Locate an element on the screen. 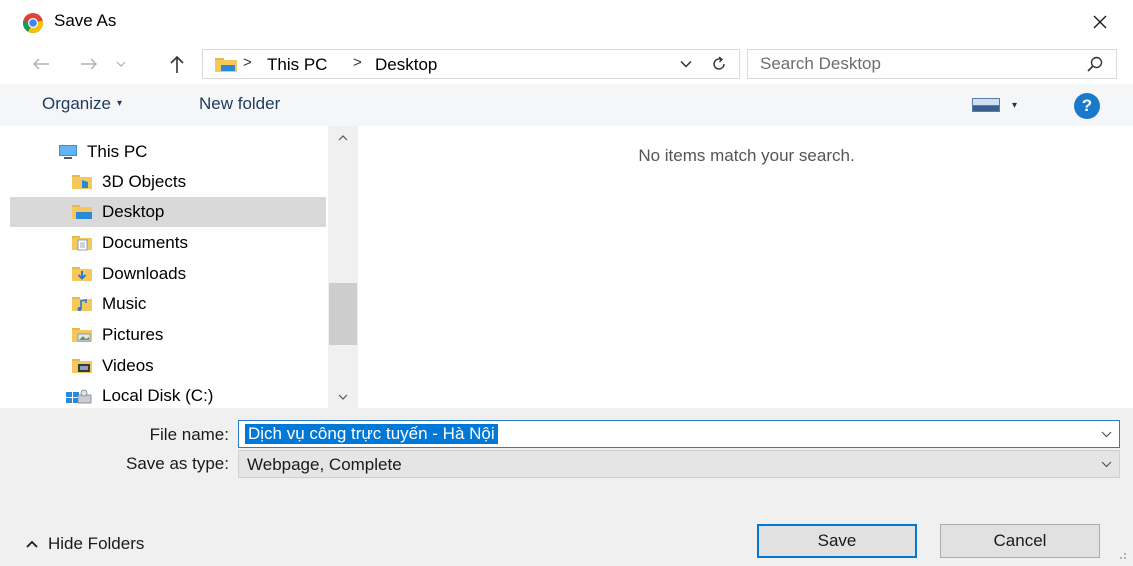 This screenshot has height=566, width=1133. save-as-type-value: Webpage, Complete is located at coordinates (324, 464).